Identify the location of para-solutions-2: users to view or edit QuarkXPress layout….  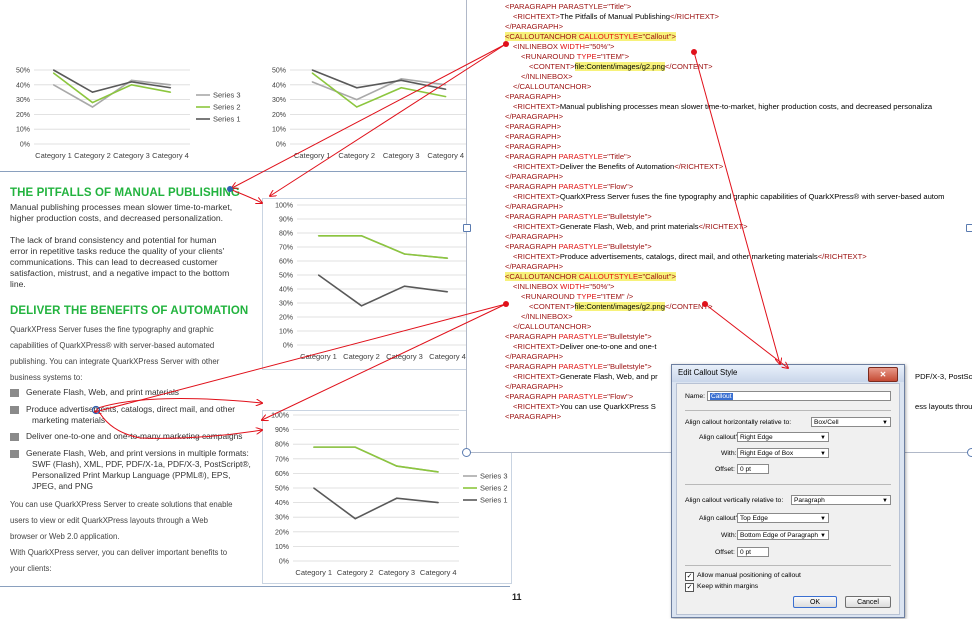
(109, 520).